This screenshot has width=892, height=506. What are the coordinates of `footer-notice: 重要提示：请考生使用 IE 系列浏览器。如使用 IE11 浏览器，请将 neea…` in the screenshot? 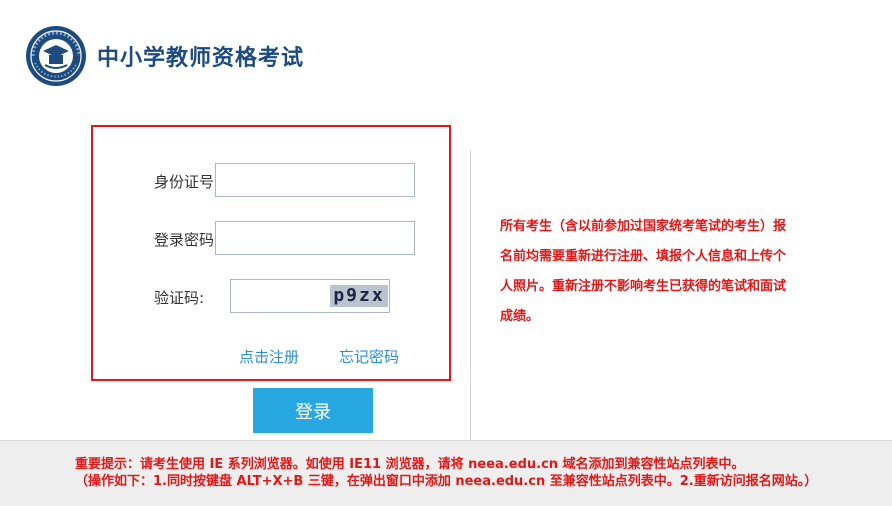 It's located at (446, 473).